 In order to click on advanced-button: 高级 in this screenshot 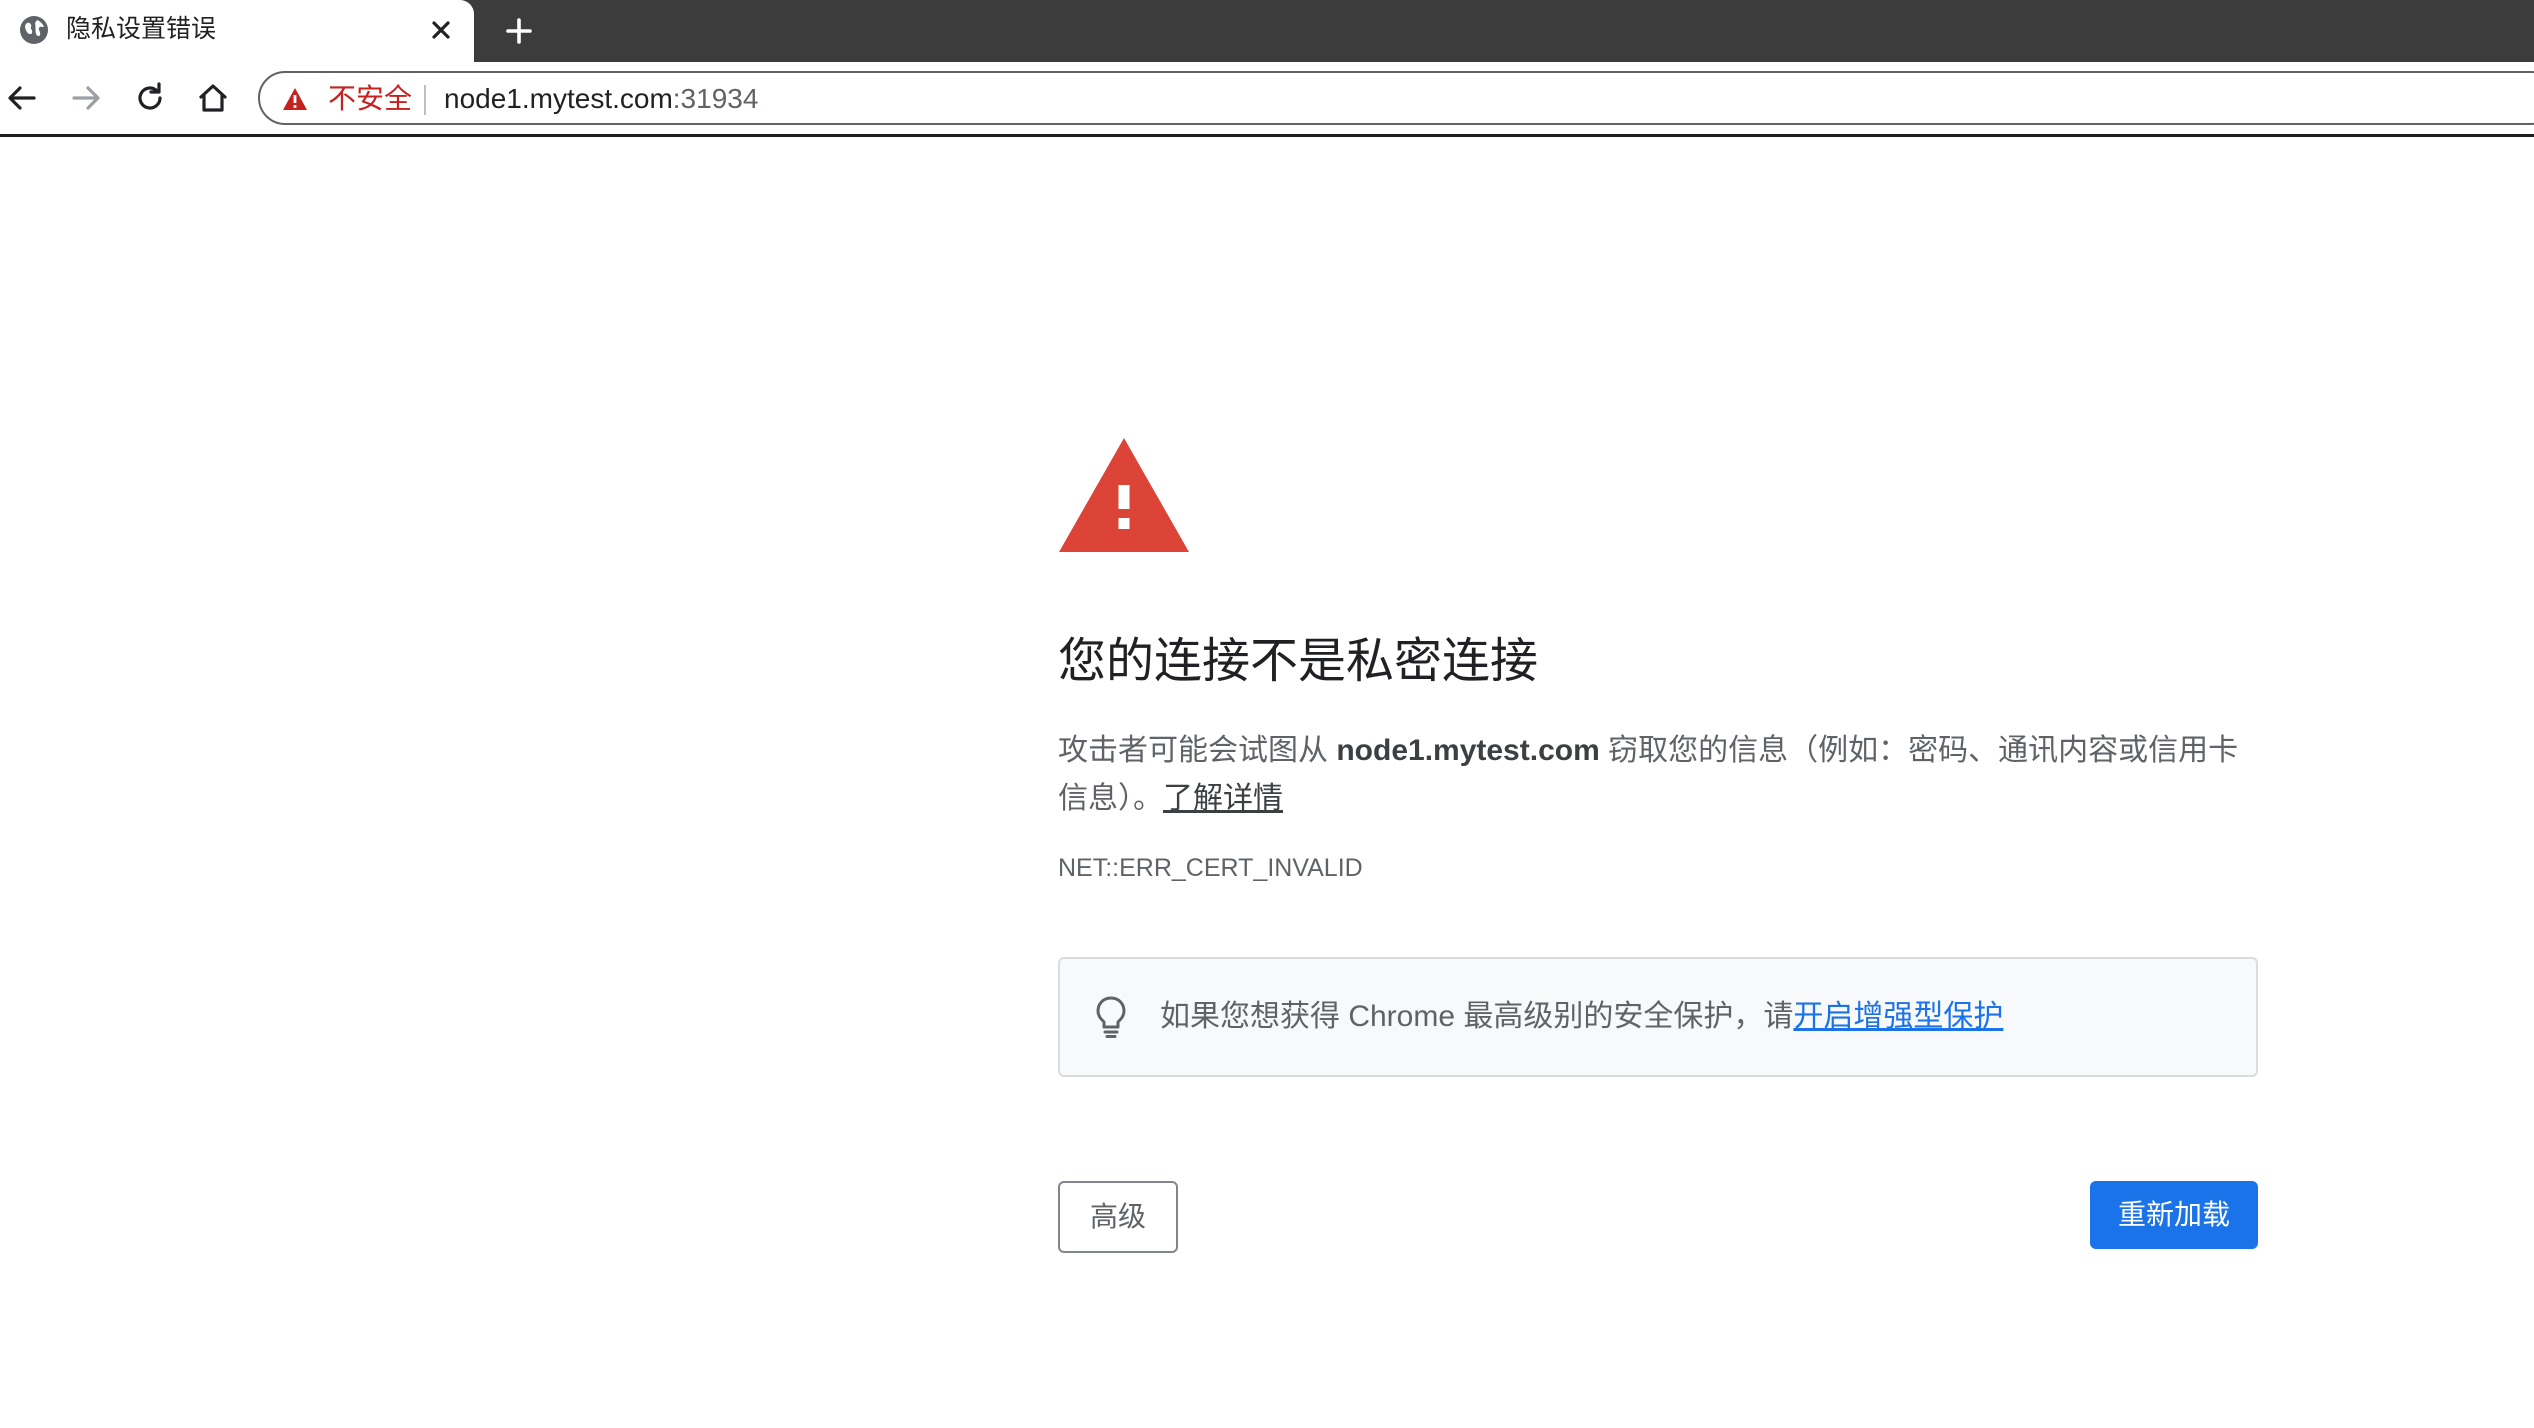, I will do `click(1118, 1217)`.